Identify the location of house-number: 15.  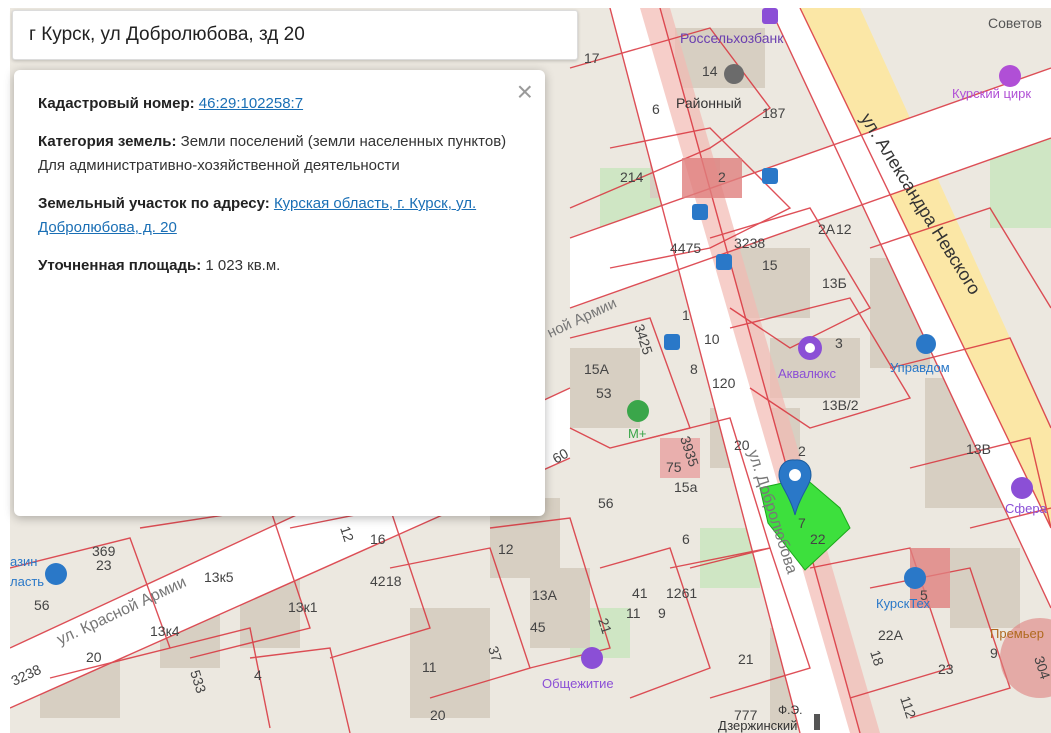
(770, 265).